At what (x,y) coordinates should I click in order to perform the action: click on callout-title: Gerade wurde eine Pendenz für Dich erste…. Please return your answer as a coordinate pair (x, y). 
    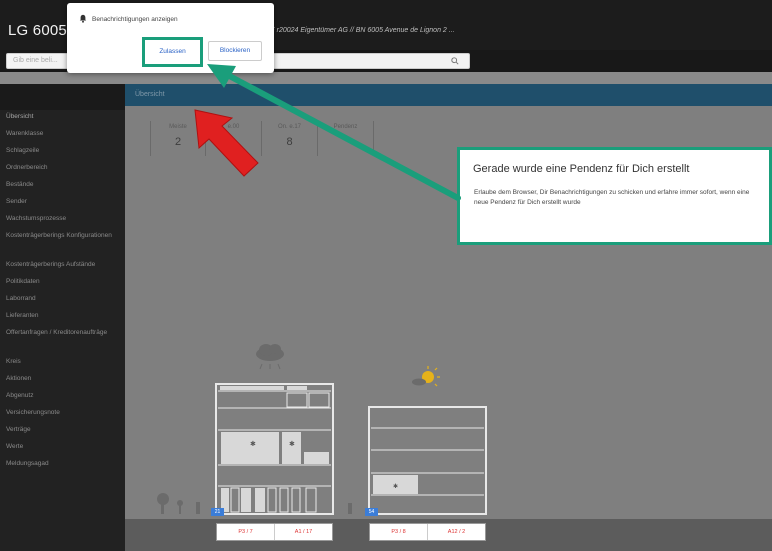
    Looking at the image, I should click on (581, 169).